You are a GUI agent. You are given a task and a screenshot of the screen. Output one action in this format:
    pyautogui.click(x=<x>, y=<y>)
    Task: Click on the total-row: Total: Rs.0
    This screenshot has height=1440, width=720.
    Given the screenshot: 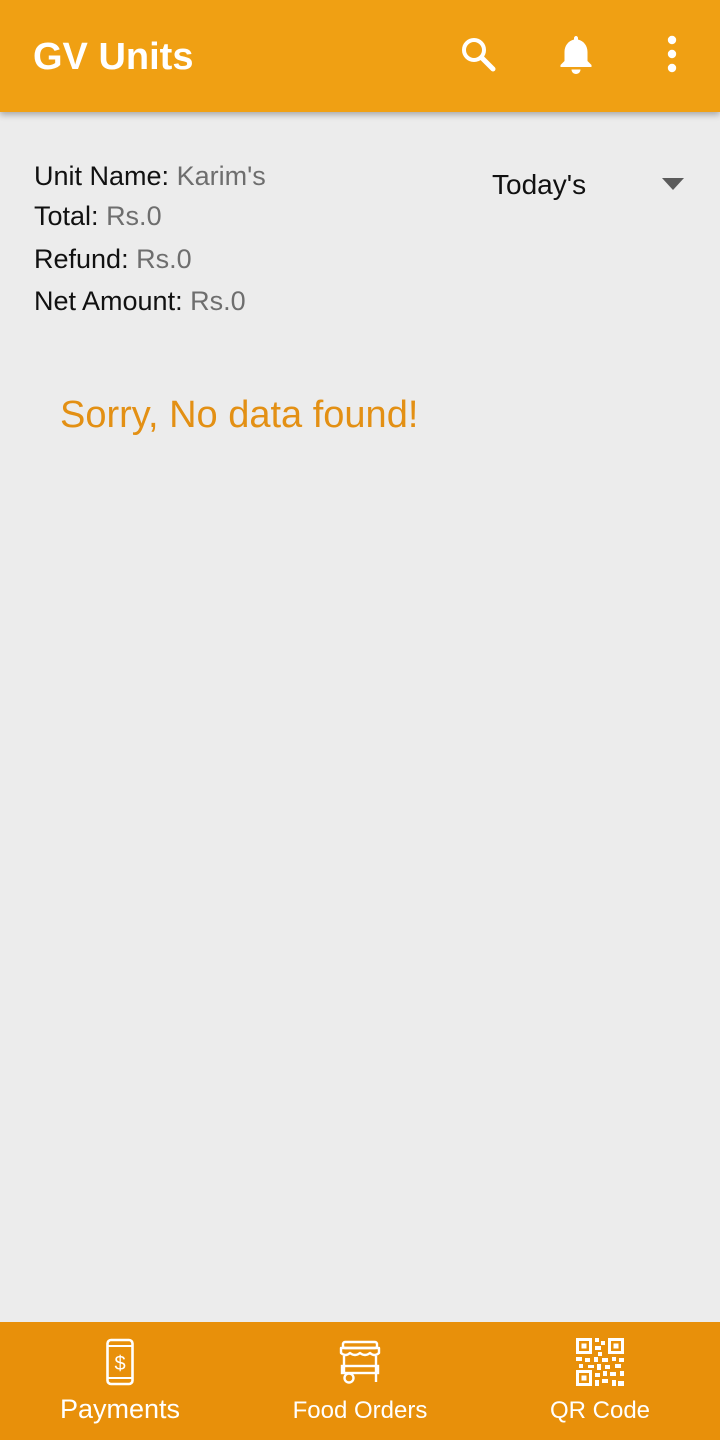 What is the action you would take?
    pyautogui.click(x=98, y=216)
    